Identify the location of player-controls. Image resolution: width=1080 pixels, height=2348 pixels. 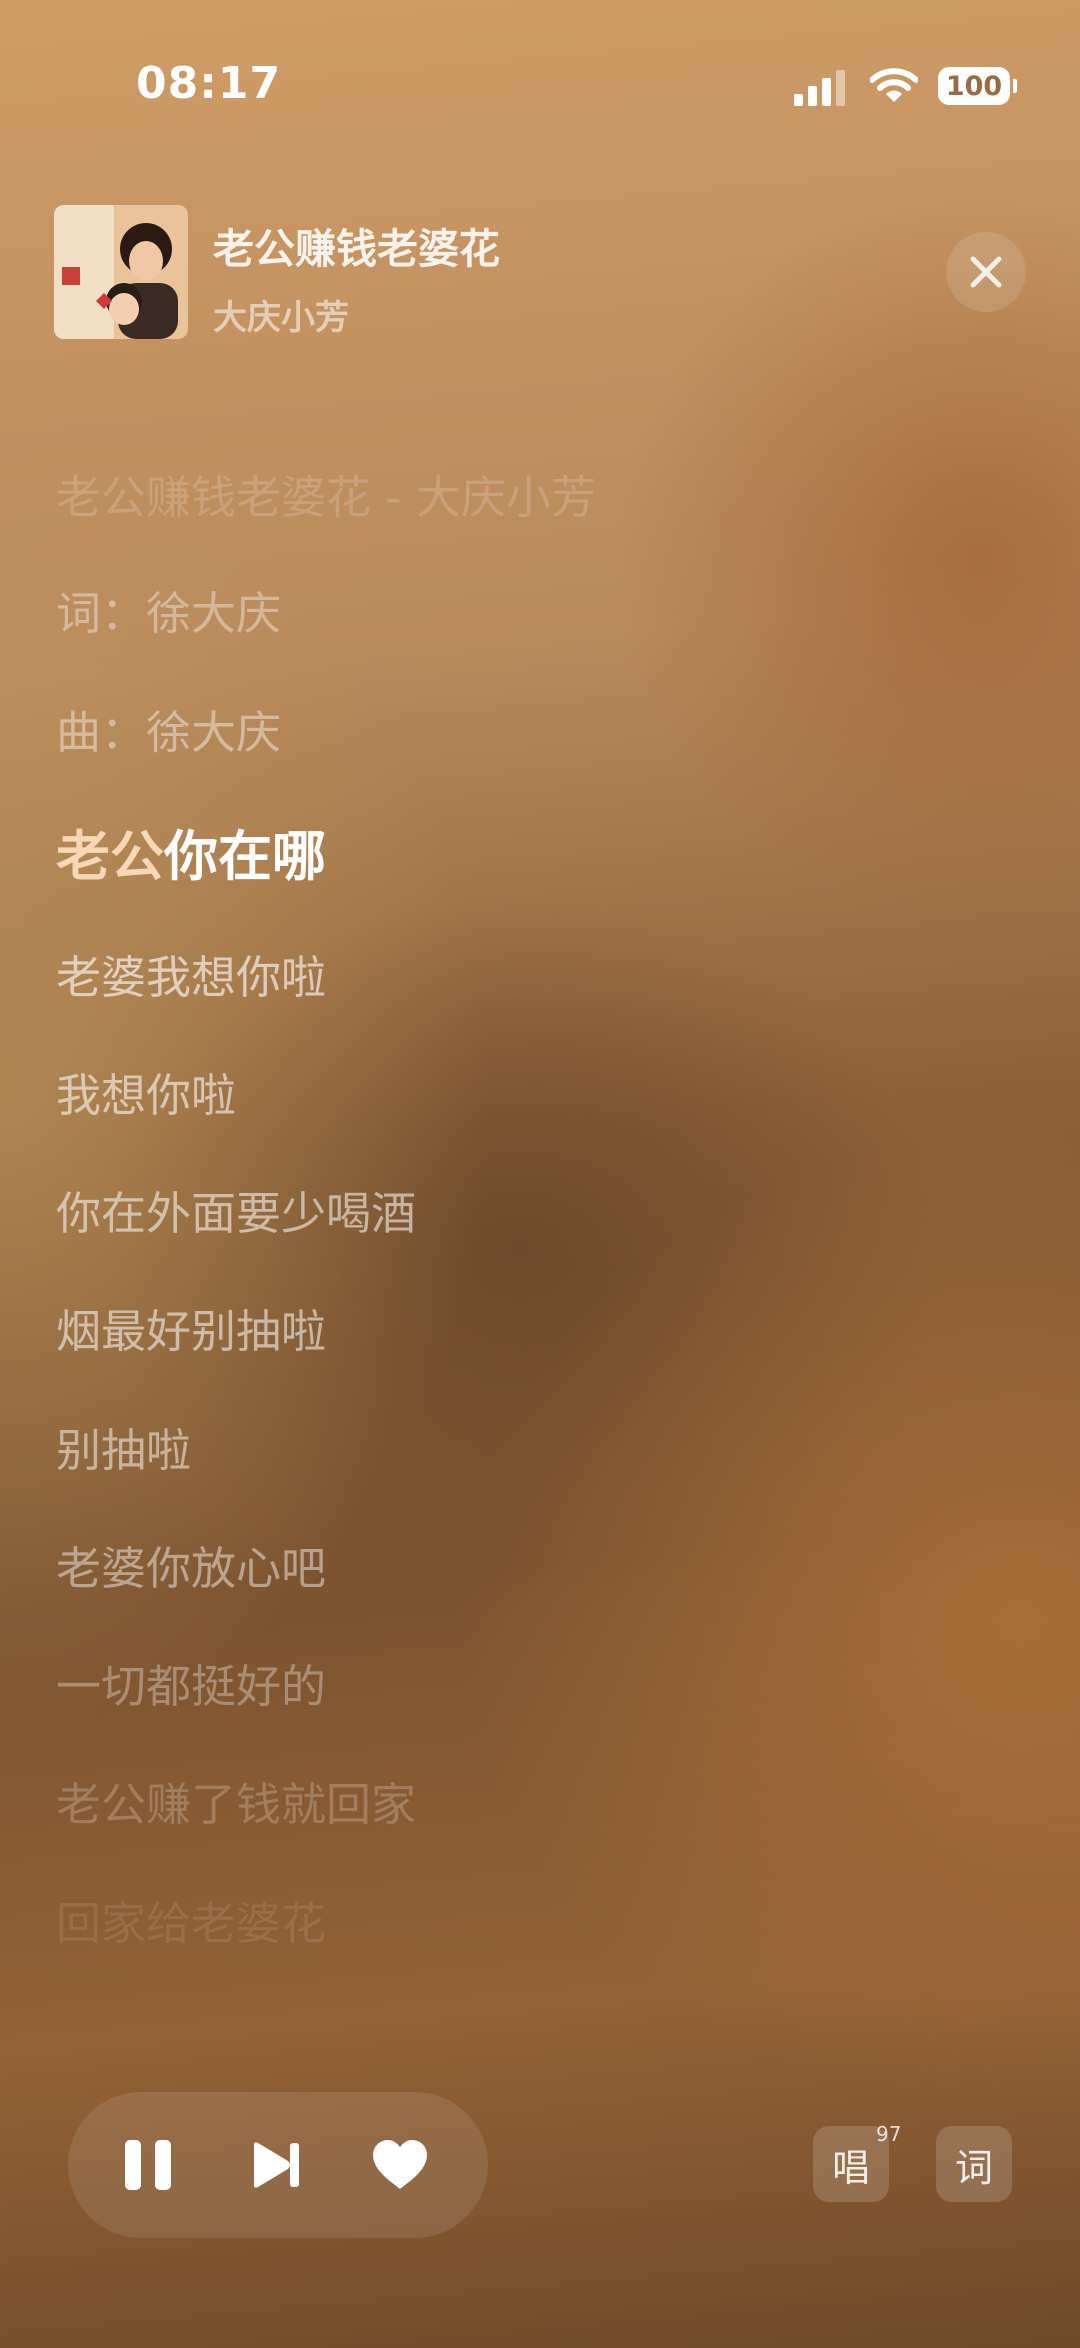
(278, 2165).